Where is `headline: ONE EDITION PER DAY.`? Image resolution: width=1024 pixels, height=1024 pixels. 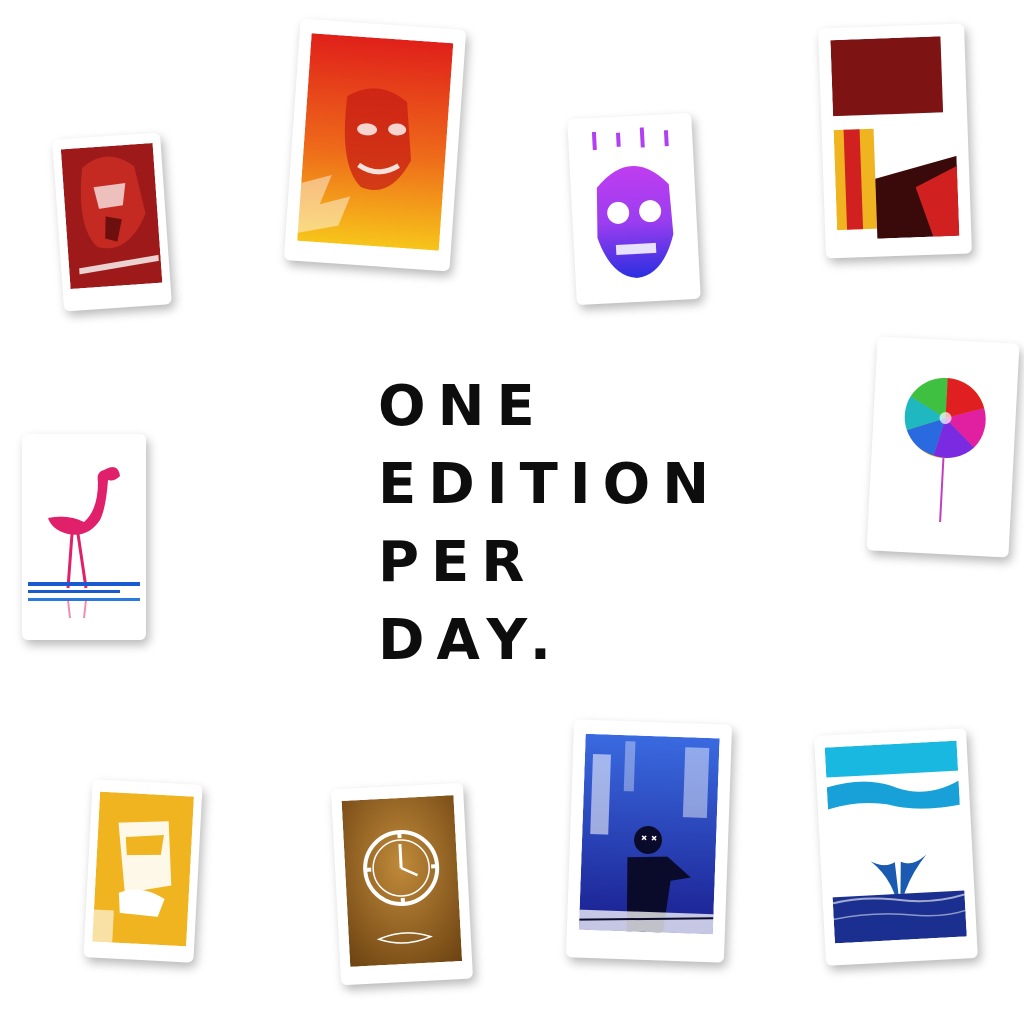
headline: ONE EDITION PER DAY. is located at coordinates (549, 524).